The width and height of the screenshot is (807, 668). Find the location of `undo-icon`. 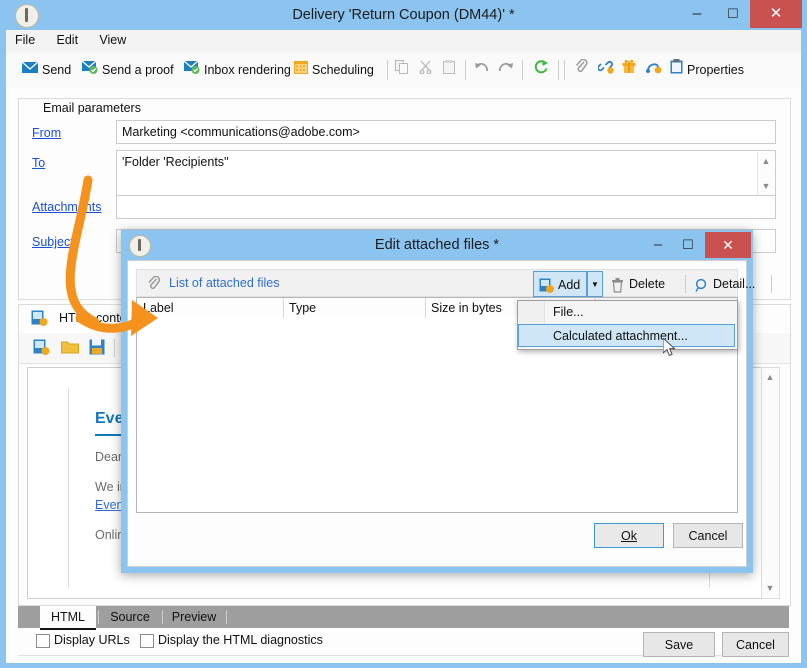

undo-icon is located at coordinates (482, 70).